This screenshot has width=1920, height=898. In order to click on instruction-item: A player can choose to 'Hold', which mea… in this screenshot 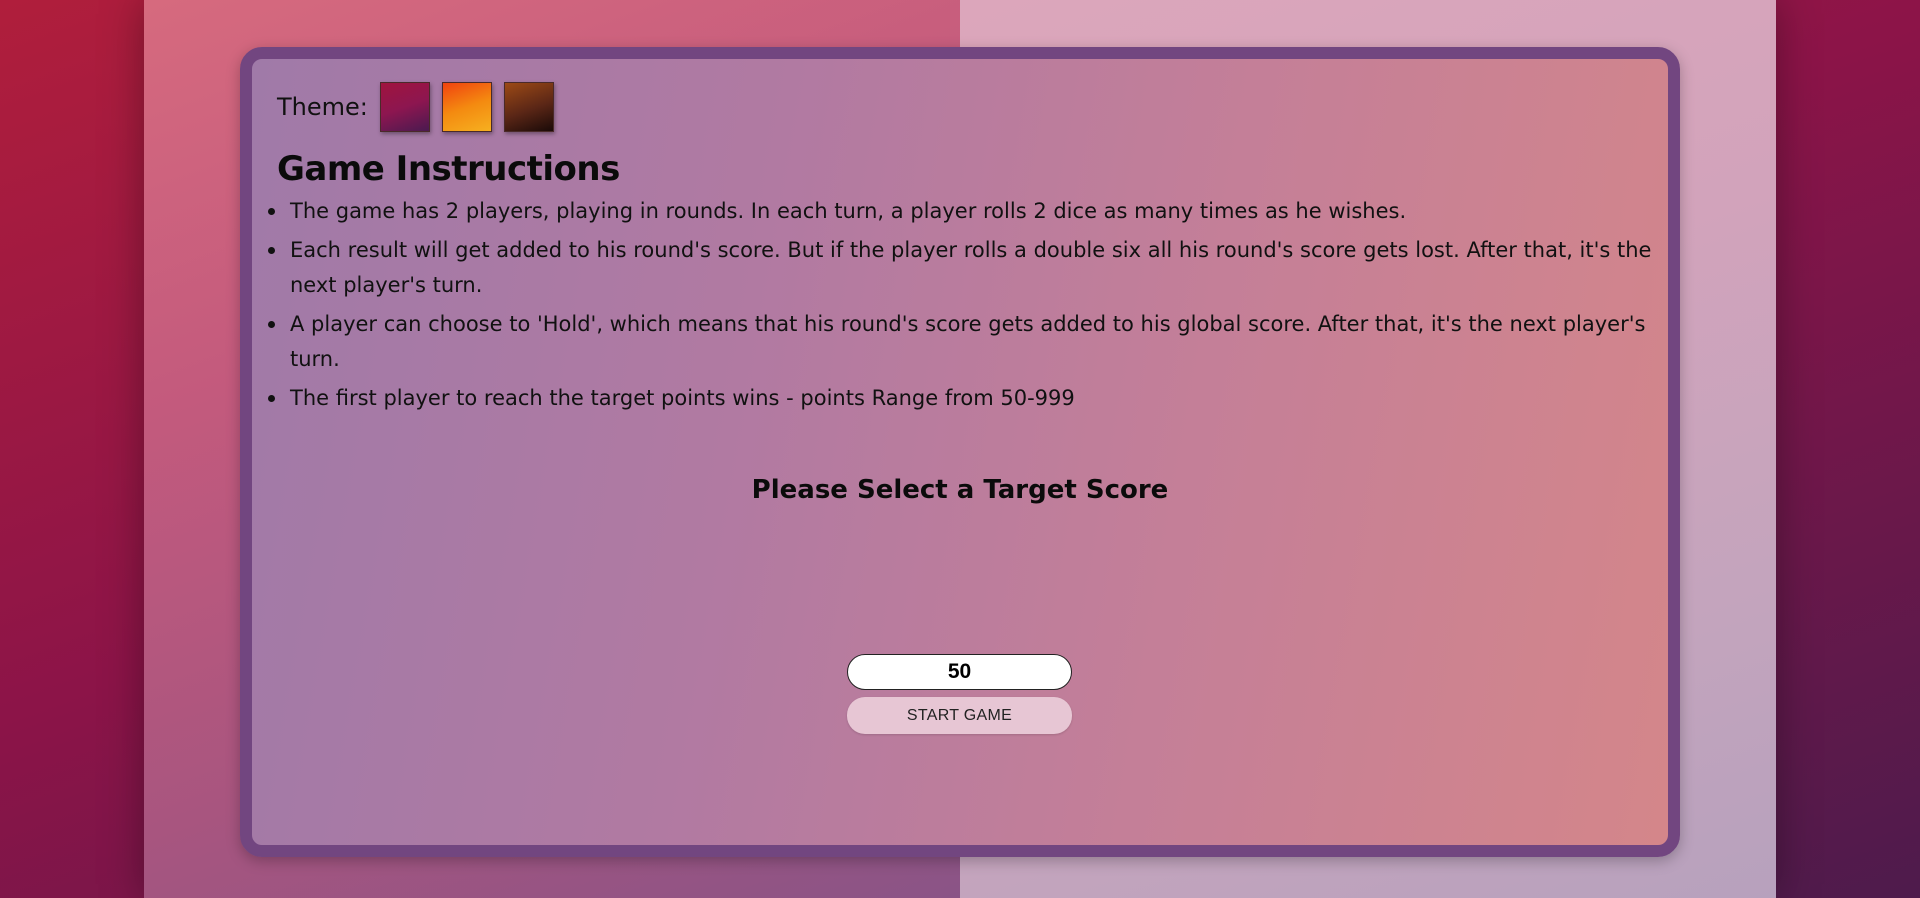, I will do `click(964, 342)`.